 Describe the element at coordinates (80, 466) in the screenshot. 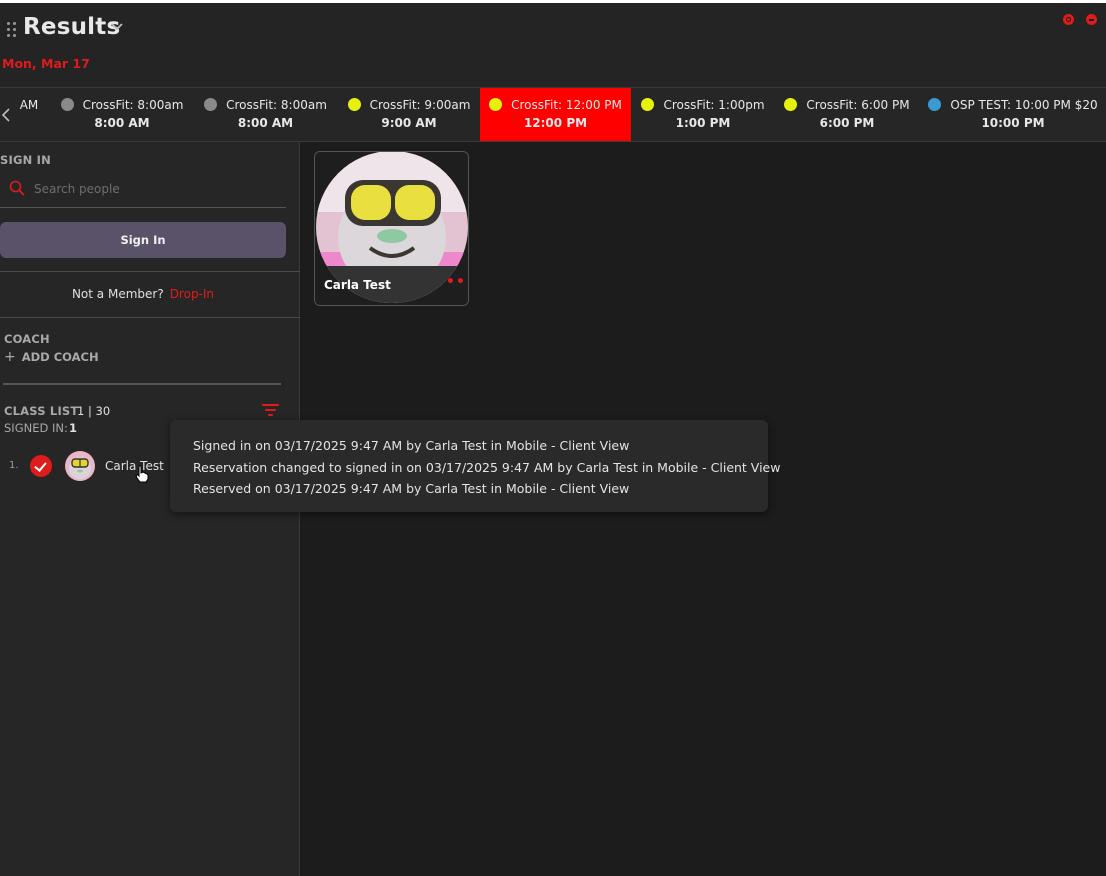

I see `avatar` at that location.